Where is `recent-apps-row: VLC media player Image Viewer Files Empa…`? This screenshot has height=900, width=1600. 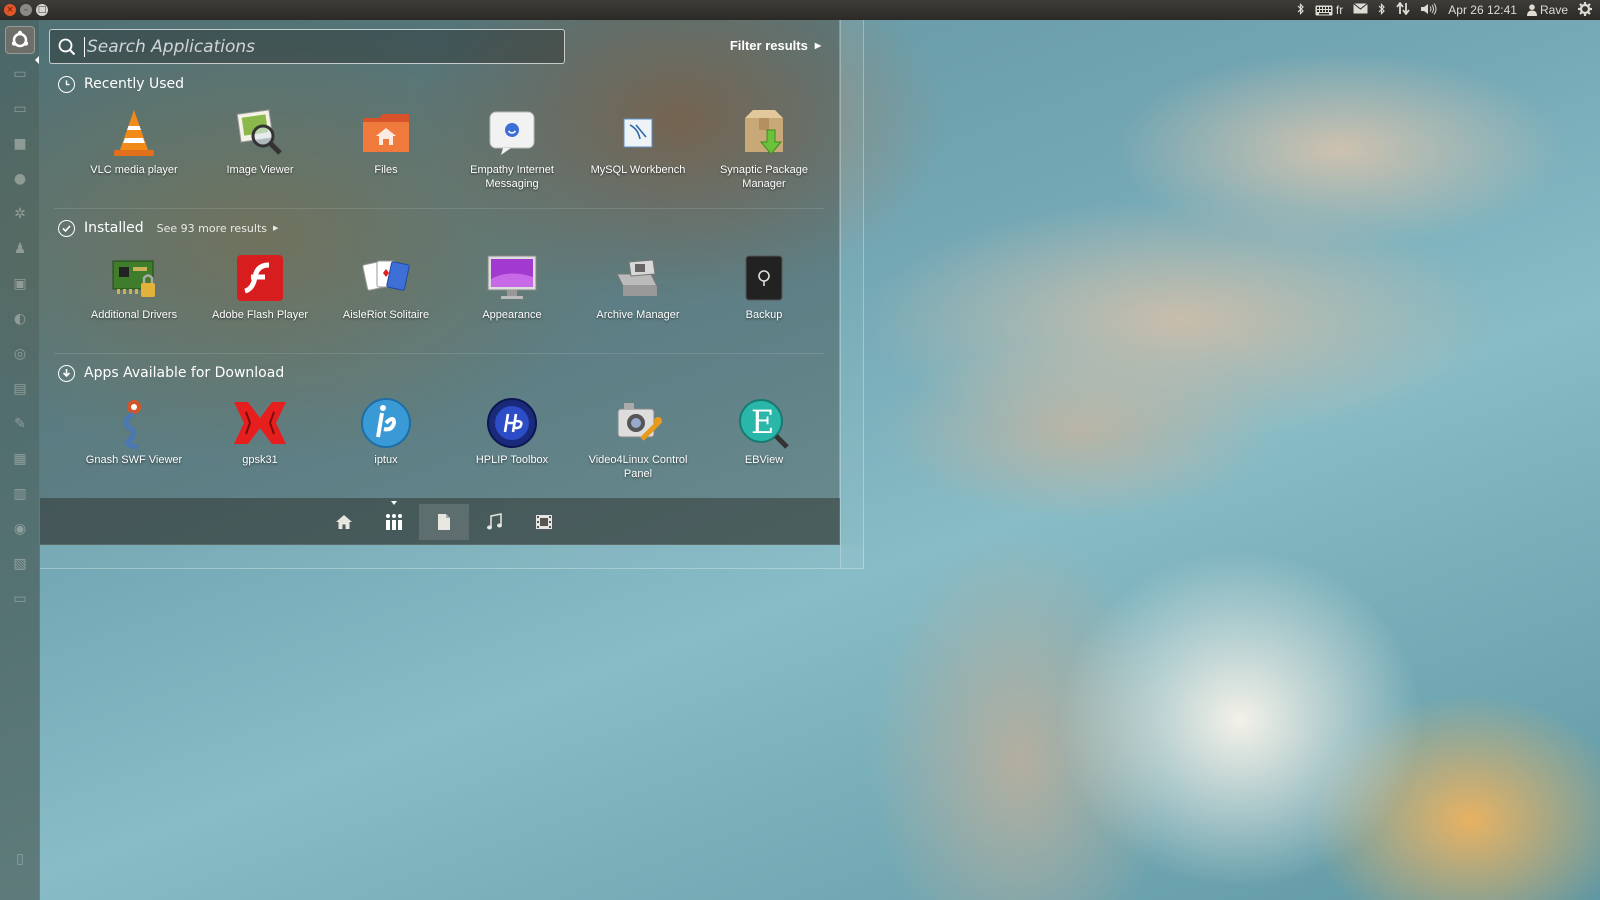
recent-apps-row: VLC media player Image Viewer Files Empa… is located at coordinates (449, 148).